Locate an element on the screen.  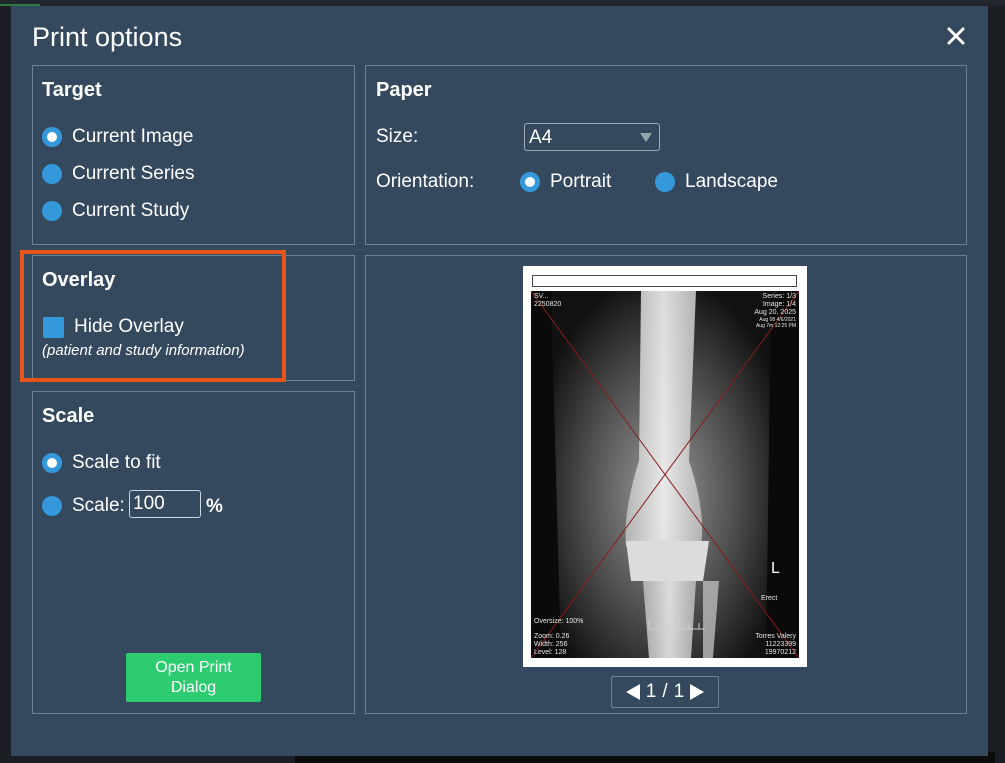
overlay-text: 19970212 is located at coordinates (780, 652).